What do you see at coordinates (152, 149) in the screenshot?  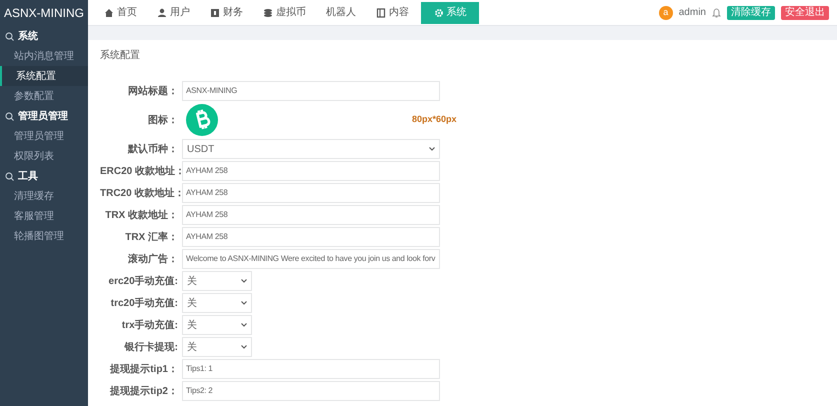 I see `field-label: 默认币种：` at bounding box center [152, 149].